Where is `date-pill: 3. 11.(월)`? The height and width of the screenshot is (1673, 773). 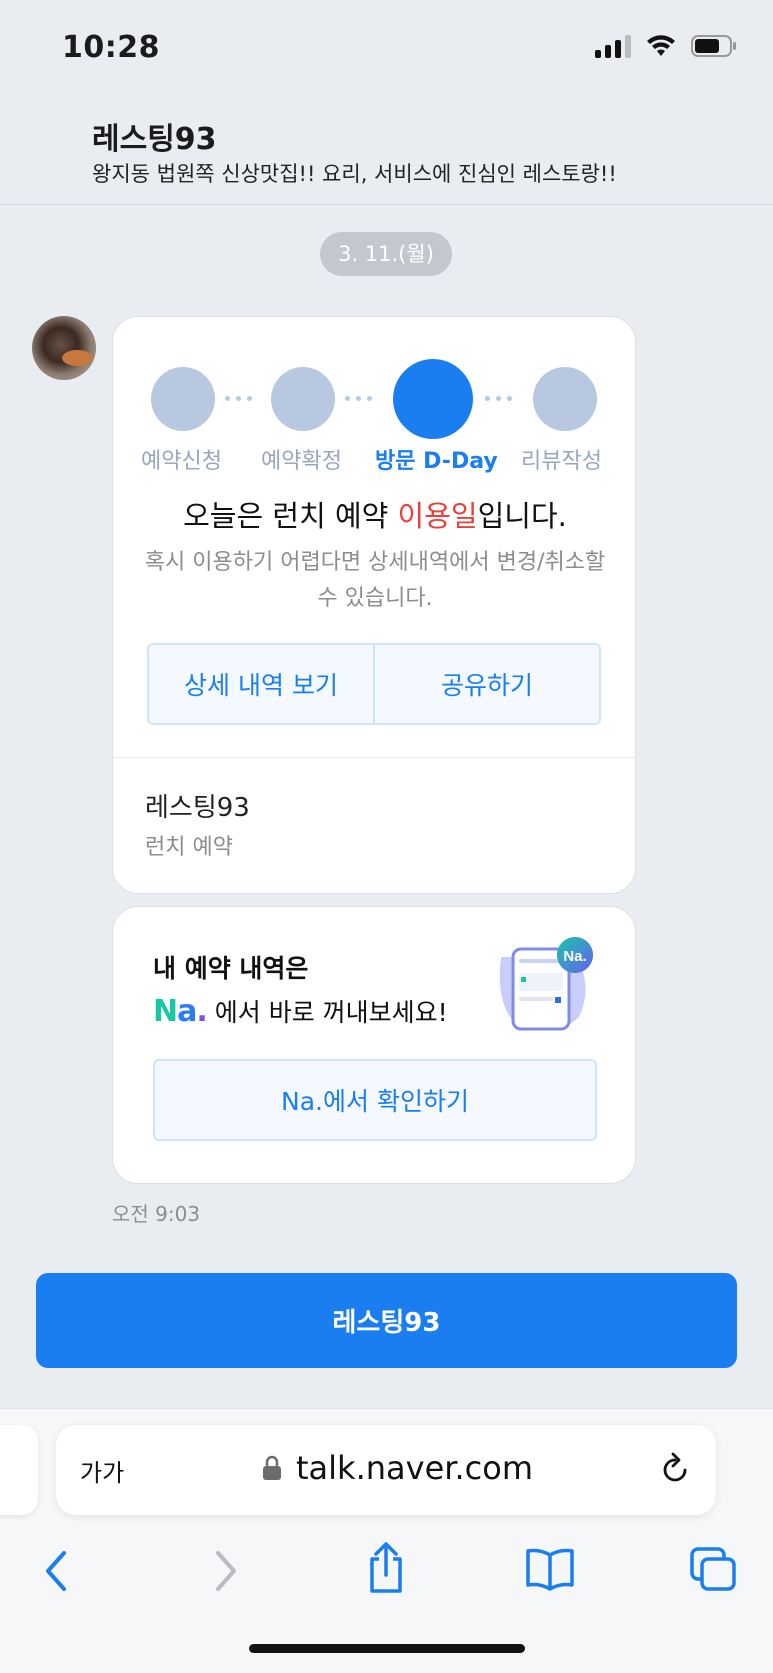 date-pill: 3. 11.(월) is located at coordinates (386, 254).